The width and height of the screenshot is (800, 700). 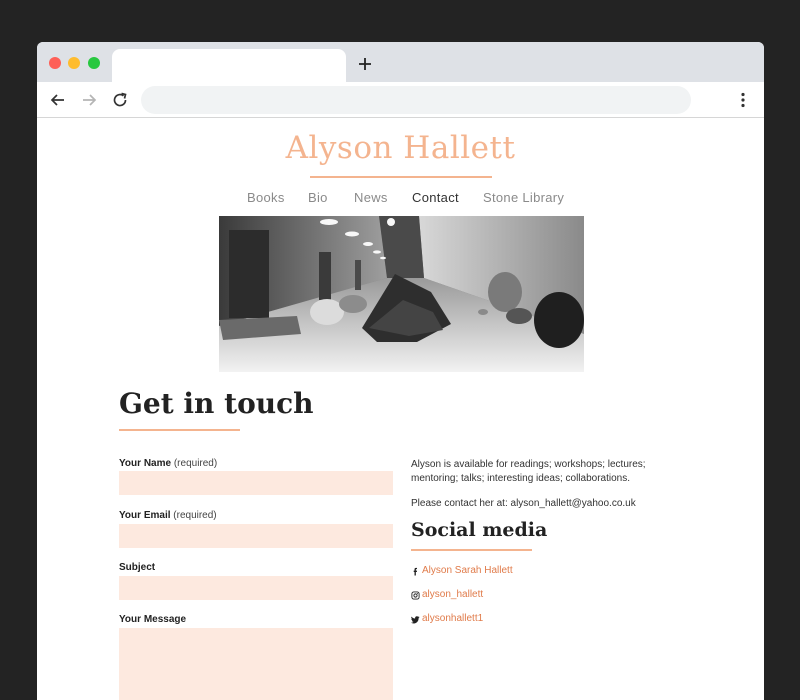 I want to click on message-field, so click(x=256, y=664).